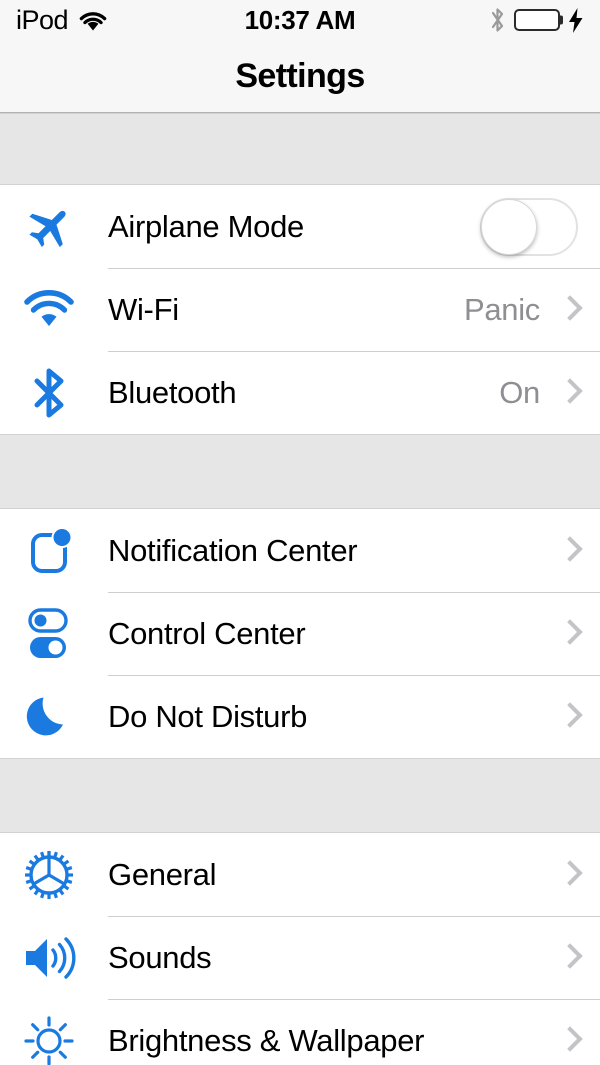 This screenshot has width=600, height=1065. Describe the element at coordinates (143, 309) in the screenshot. I see `settings-row-label: Wi-Fi` at that location.